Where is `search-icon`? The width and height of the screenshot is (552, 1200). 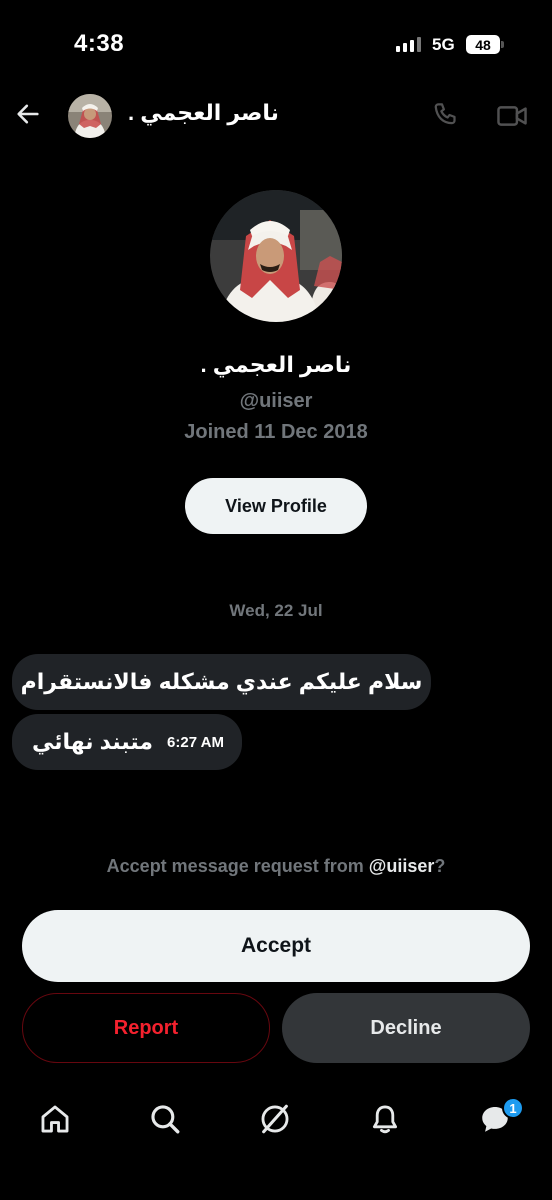 search-icon is located at coordinates (165, 1119).